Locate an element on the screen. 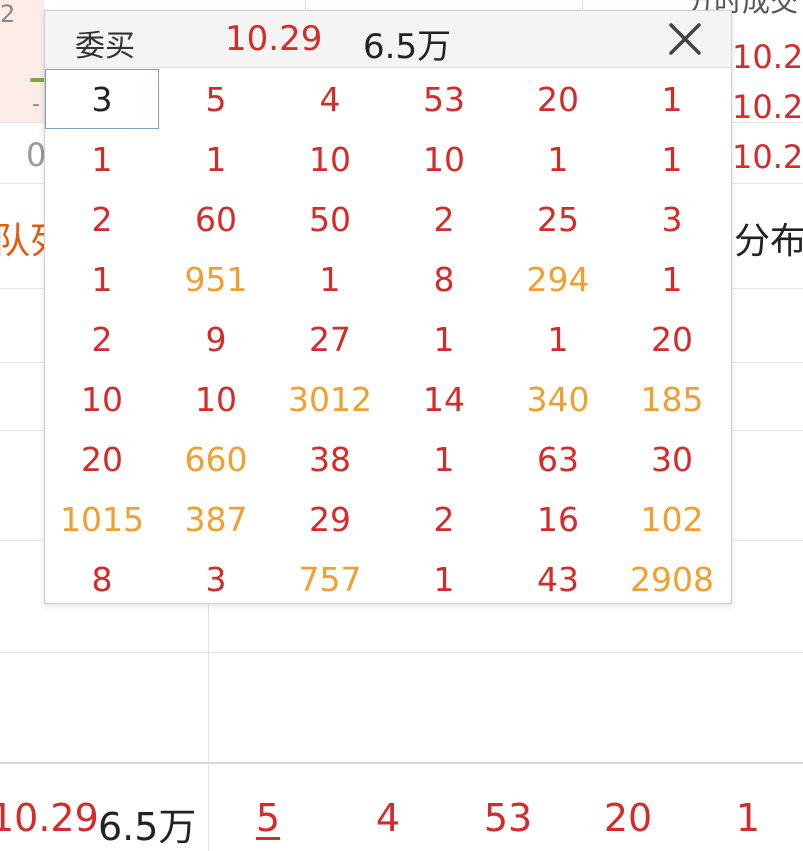 The image size is (803, 851). order-row: 2 9 27 1 1 20 is located at coordinates (388, 339).